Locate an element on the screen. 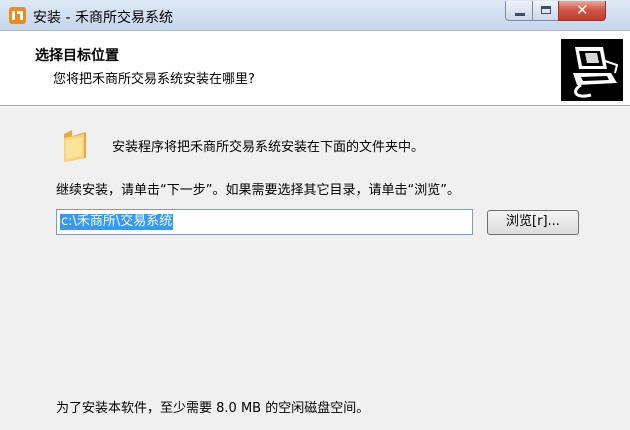 This screenshot has height=430, width=630. folder-icon is located at coordinates (75, 146).